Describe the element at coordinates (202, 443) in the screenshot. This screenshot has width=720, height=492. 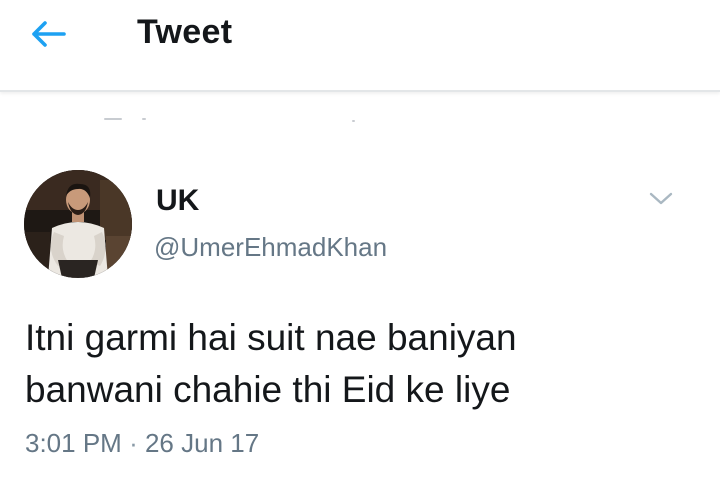
I see `tweet-date: 26 Jun 17` at that location.